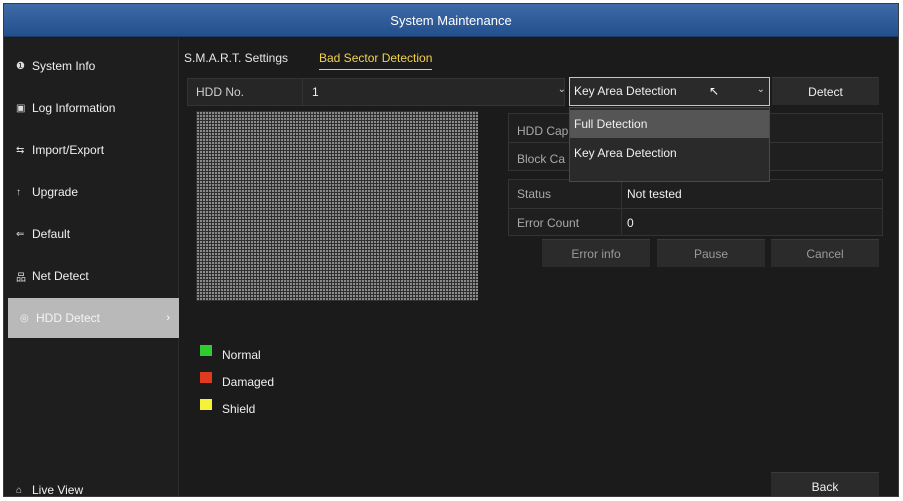 The width and height of the screenshot is (903, 501). What do you see at coordinates (68, 150) in the screenshot?
I see `sidebar-item-label: Import/Export` at bounding box center [68, 150].